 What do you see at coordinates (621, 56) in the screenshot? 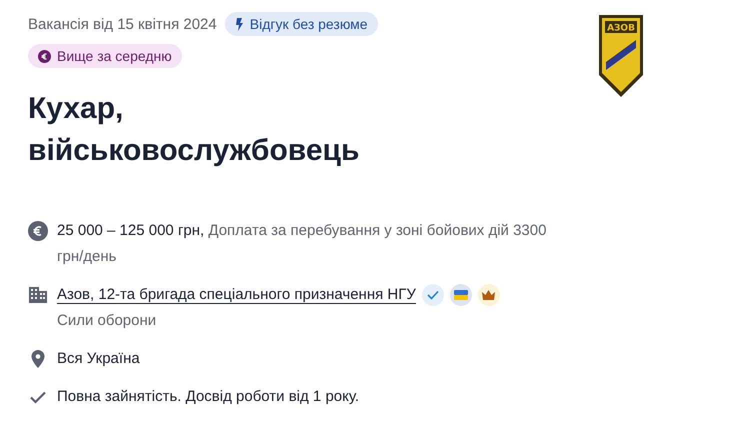
I see `shield-logo: АЗОВ` at bounding box center [621, 56].